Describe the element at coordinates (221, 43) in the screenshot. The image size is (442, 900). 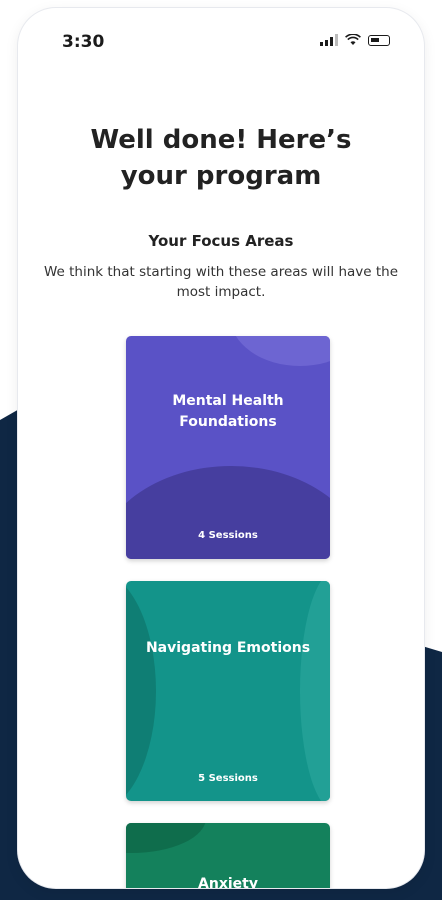
I see `status-bar: 3:30` at that location.